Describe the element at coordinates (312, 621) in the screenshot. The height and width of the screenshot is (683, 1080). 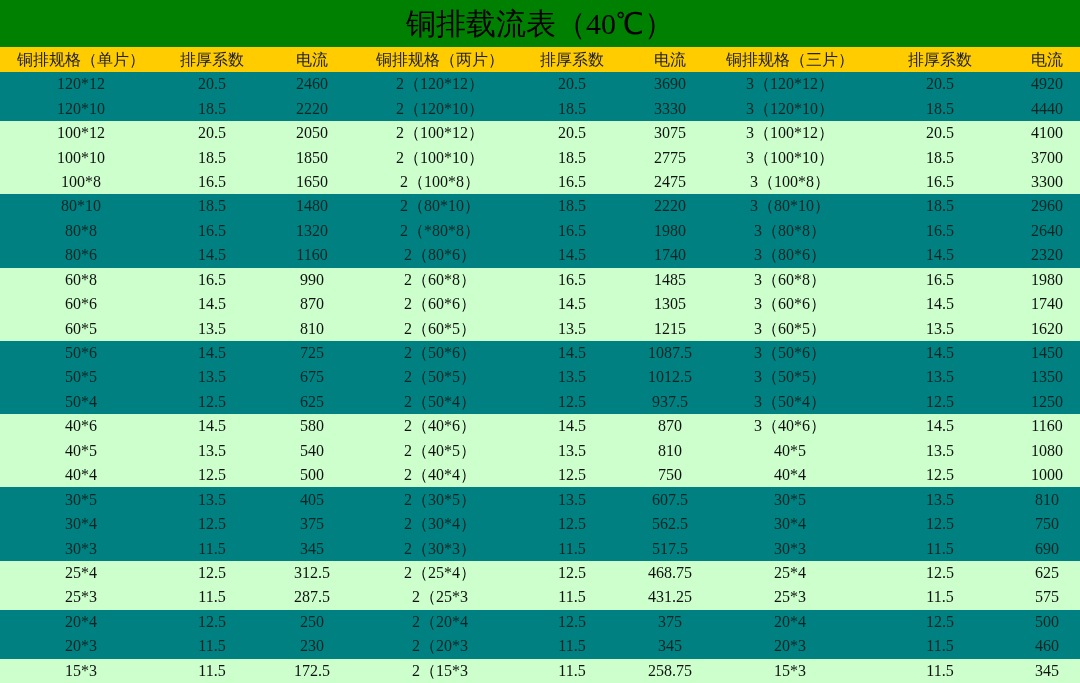
I see `table-cell-text: 250` at that location.